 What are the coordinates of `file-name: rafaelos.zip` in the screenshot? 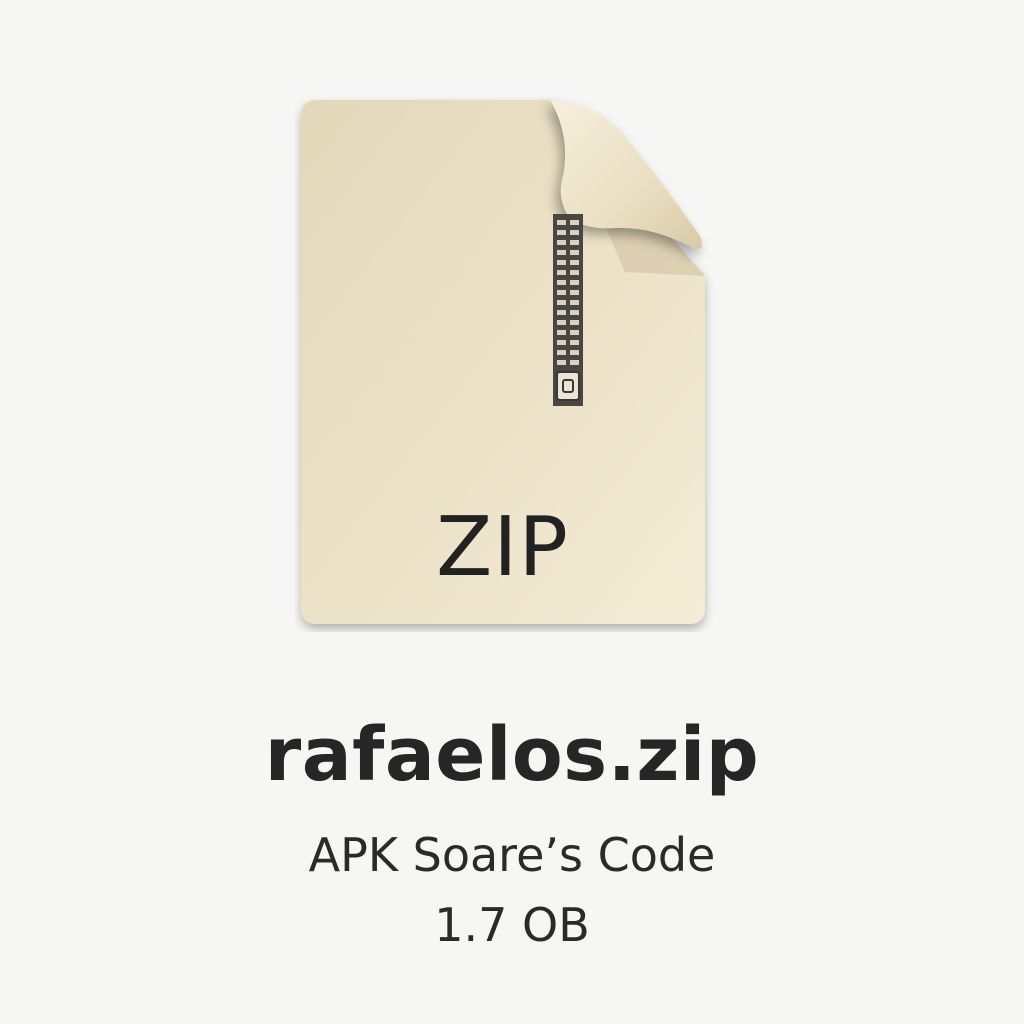 It's located at (512, 755).